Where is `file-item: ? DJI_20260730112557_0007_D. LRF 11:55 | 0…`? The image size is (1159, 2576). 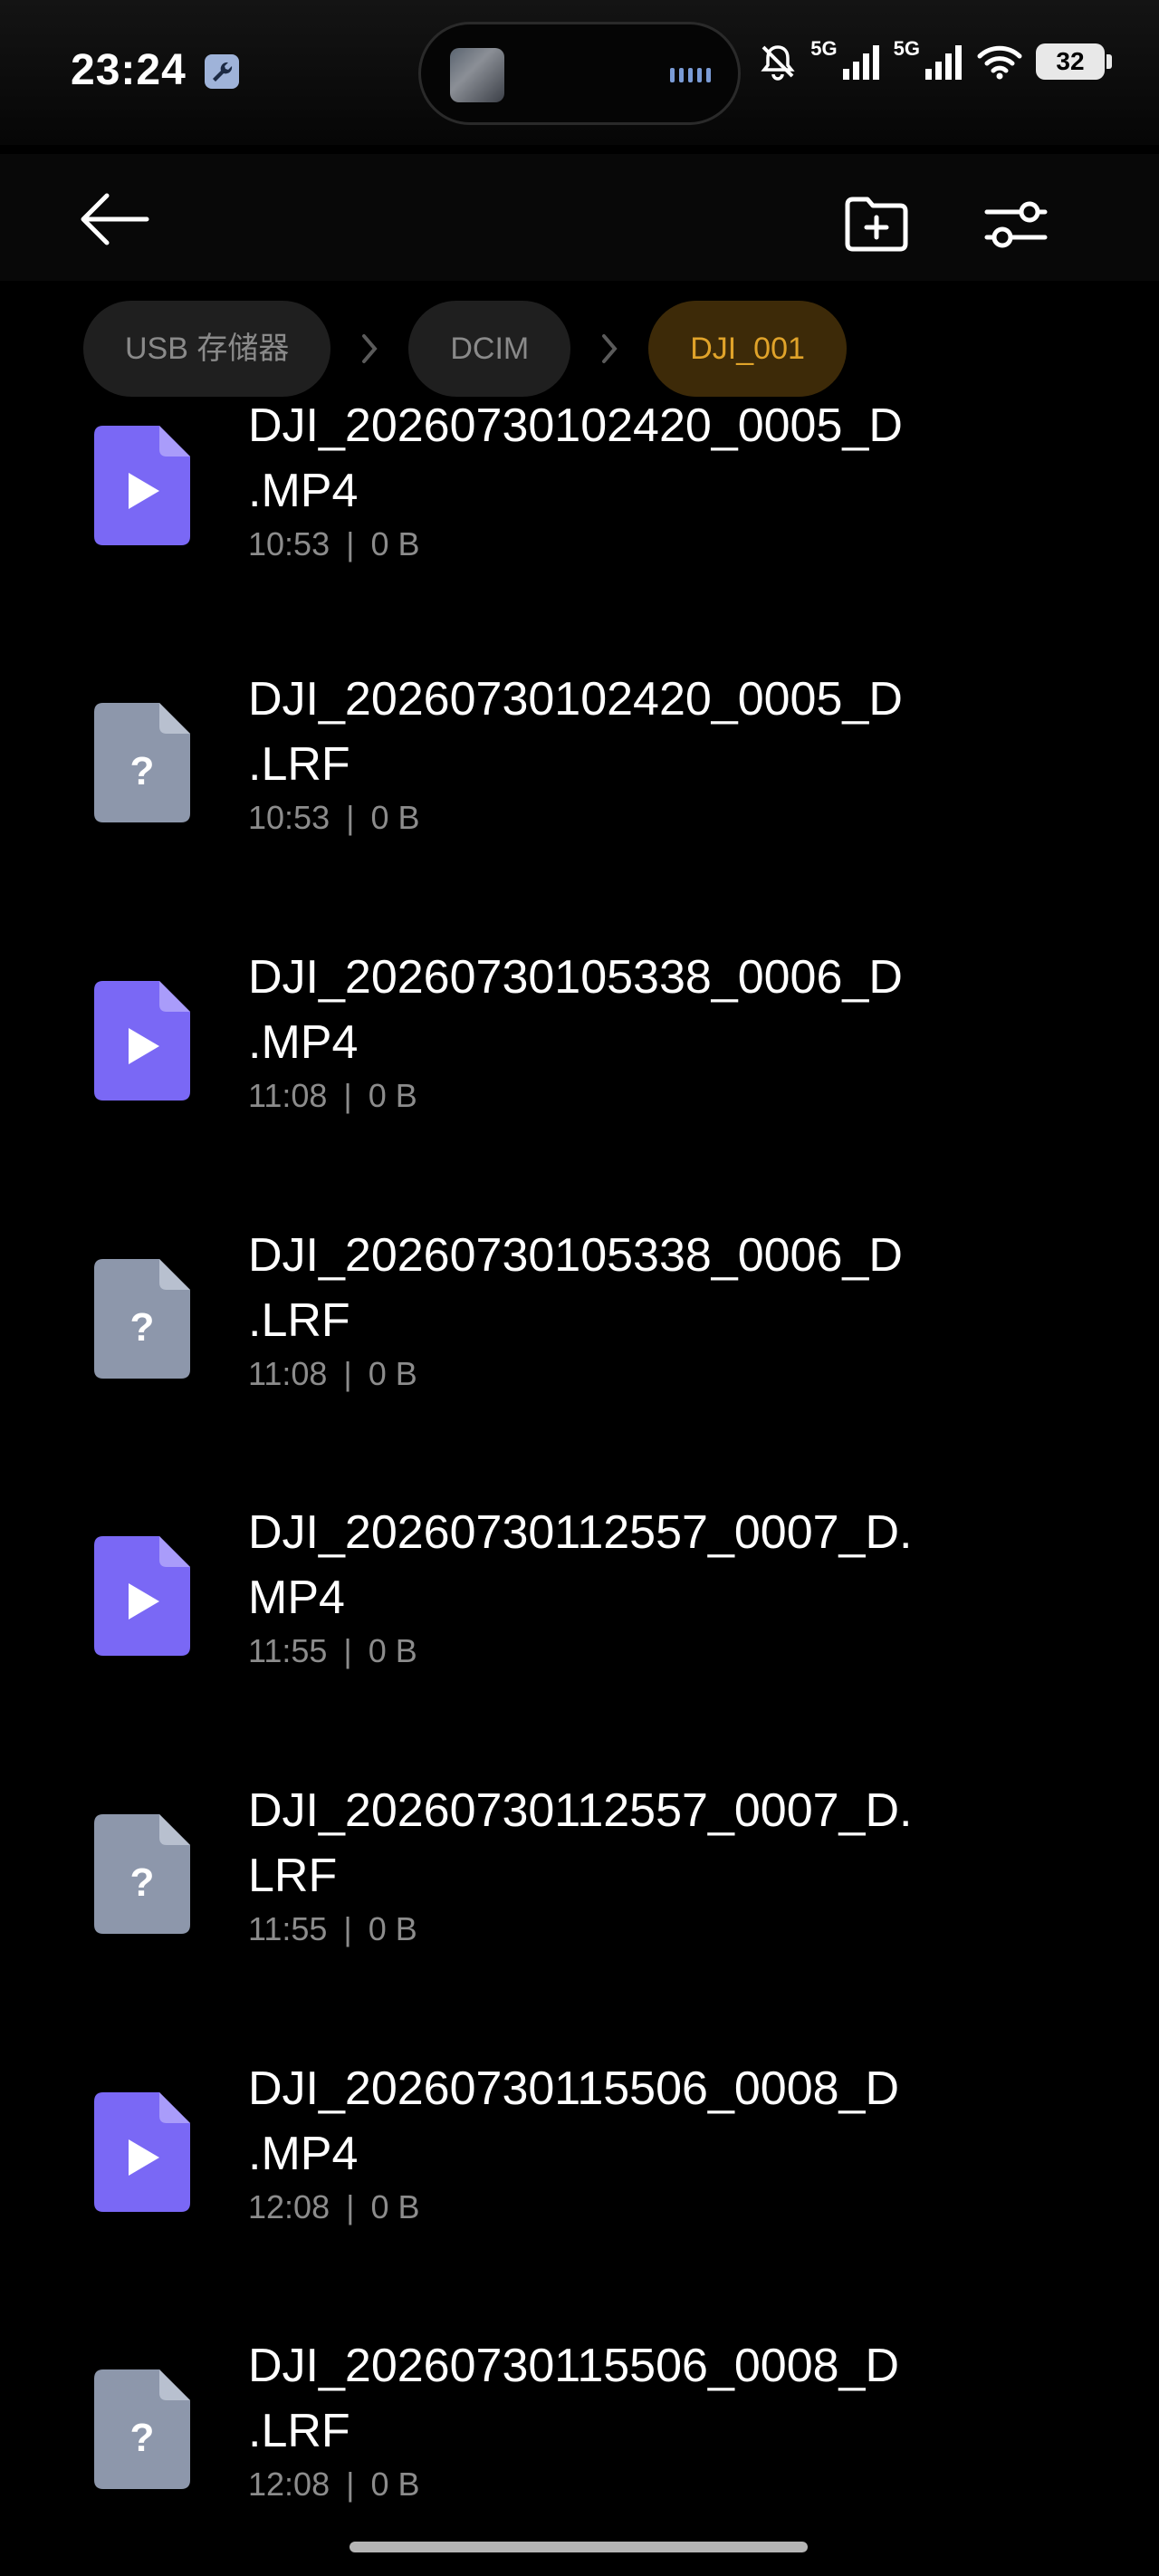
file-item: ? DJI_20260730112557_0007_D. LRF 11:55 | 0… is located at coordinates (579, 1914).